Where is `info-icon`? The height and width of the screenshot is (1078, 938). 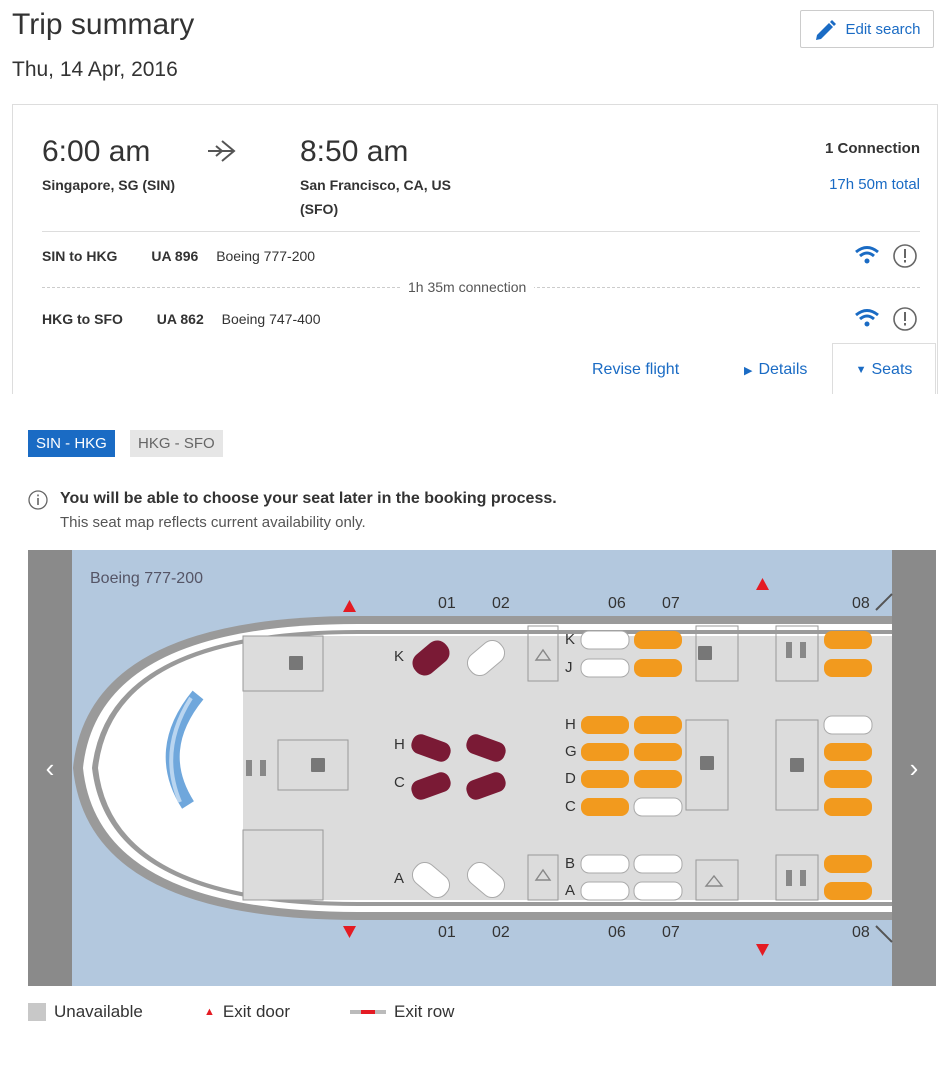
info-icon is located at coordinates (38, 500).